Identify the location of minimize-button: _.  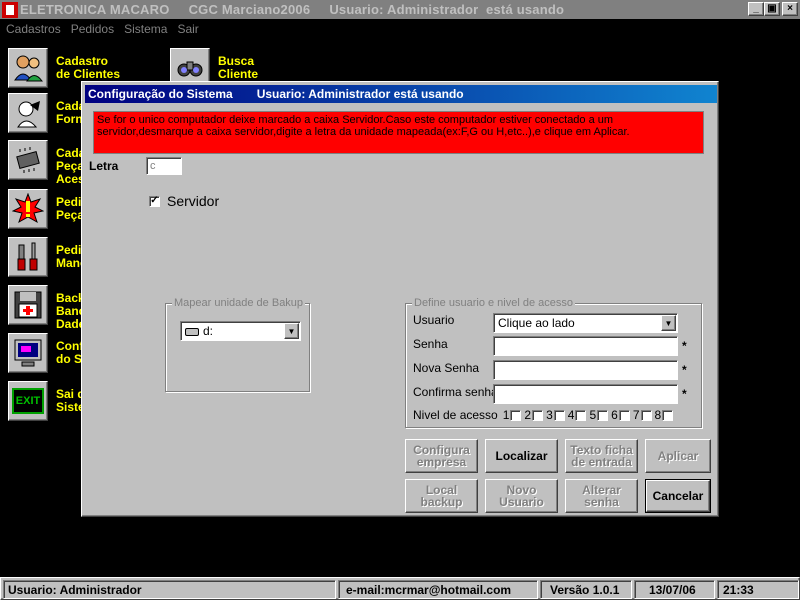
(756, 9).